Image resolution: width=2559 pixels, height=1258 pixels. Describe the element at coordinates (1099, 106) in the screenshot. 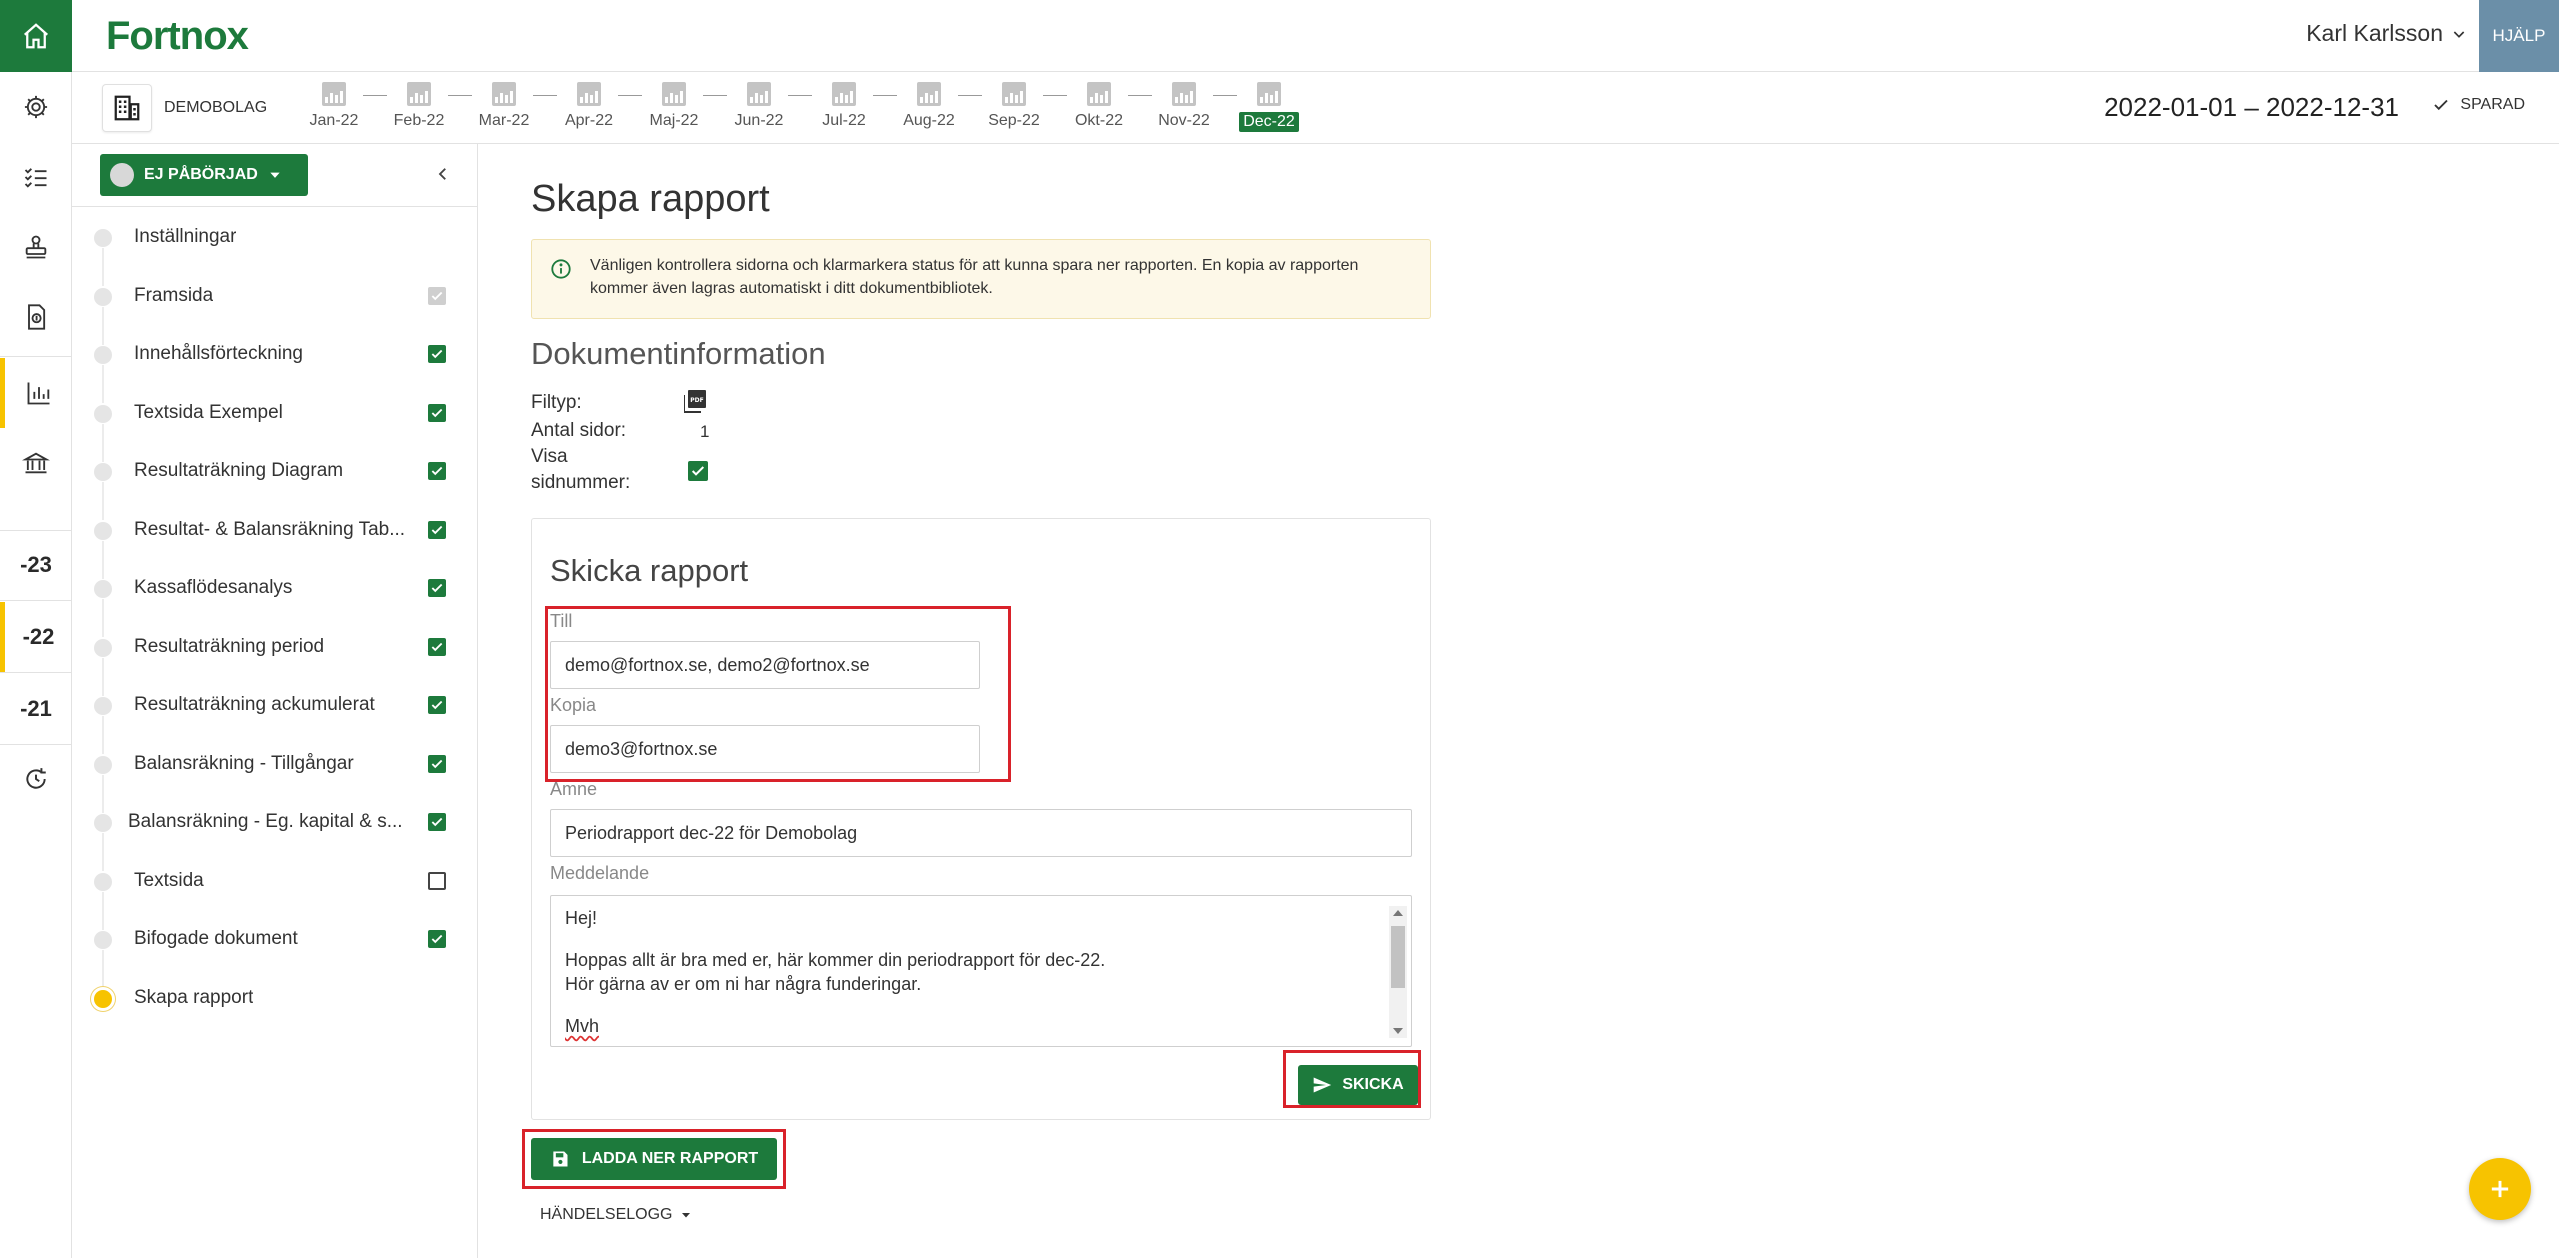

I see `period-9: Okt-22` at that location.